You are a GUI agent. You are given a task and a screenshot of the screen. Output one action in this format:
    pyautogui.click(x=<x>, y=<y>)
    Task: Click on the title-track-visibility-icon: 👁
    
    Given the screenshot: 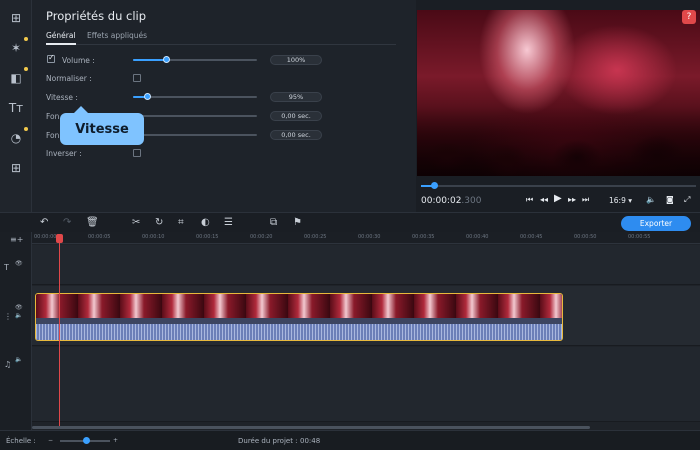 What is the action you would take?
    pyautogui.click(x=19, y=263)
    